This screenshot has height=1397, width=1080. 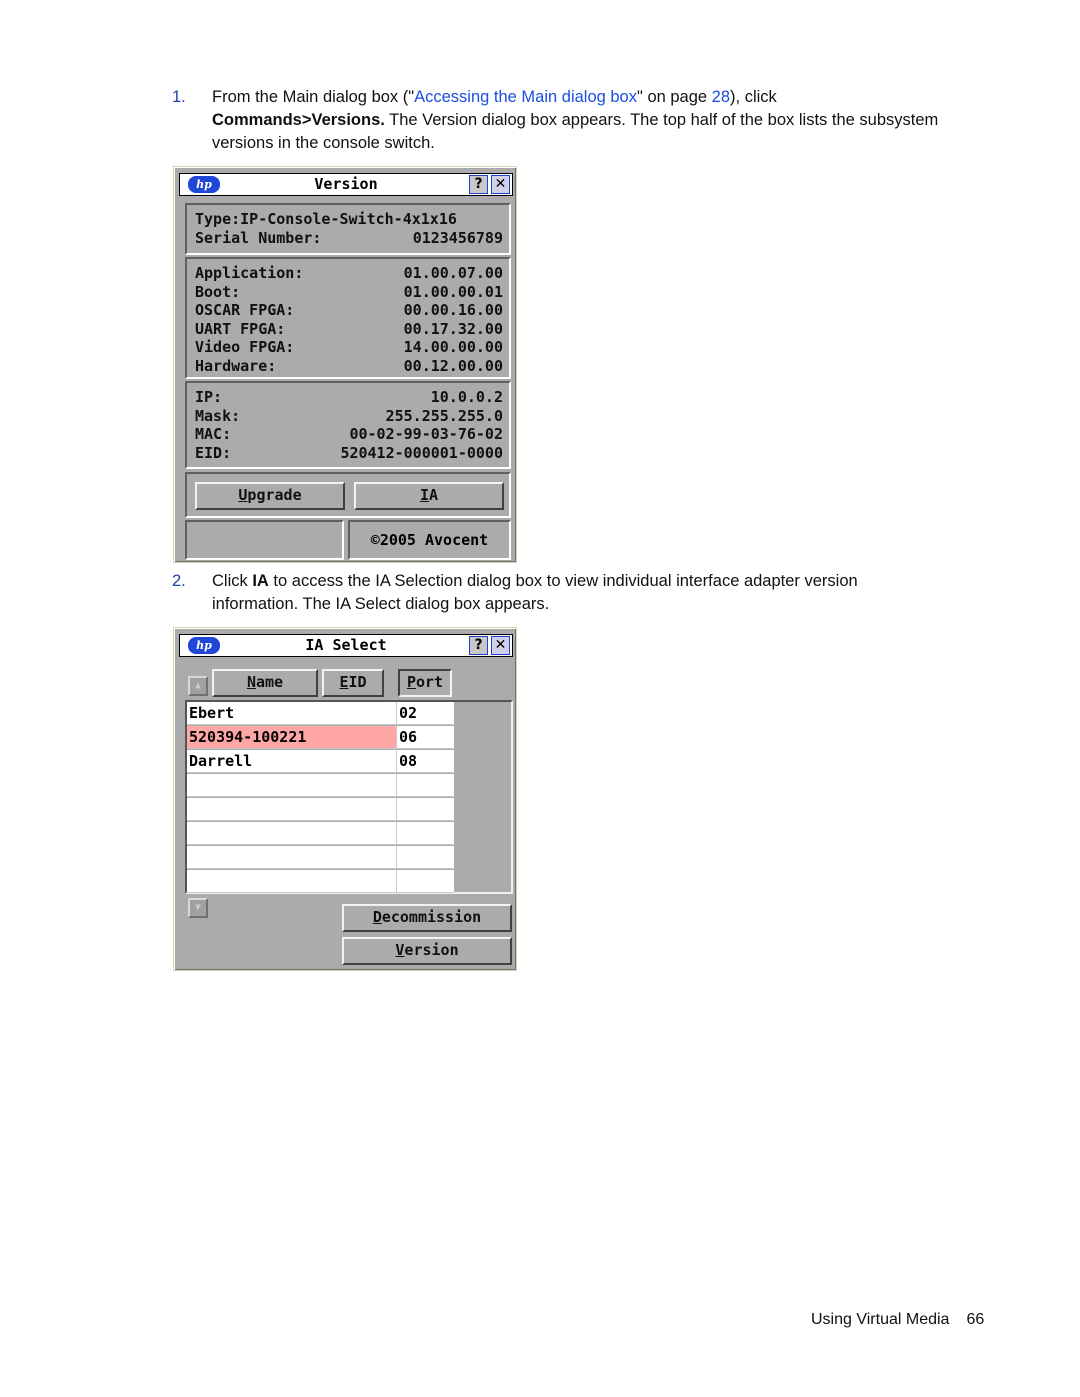 What do you see at coordinates (349, 291) in the screenshot?
I see `version-row: Boot: 01.00.00.01` at bounding box center [349, 291].